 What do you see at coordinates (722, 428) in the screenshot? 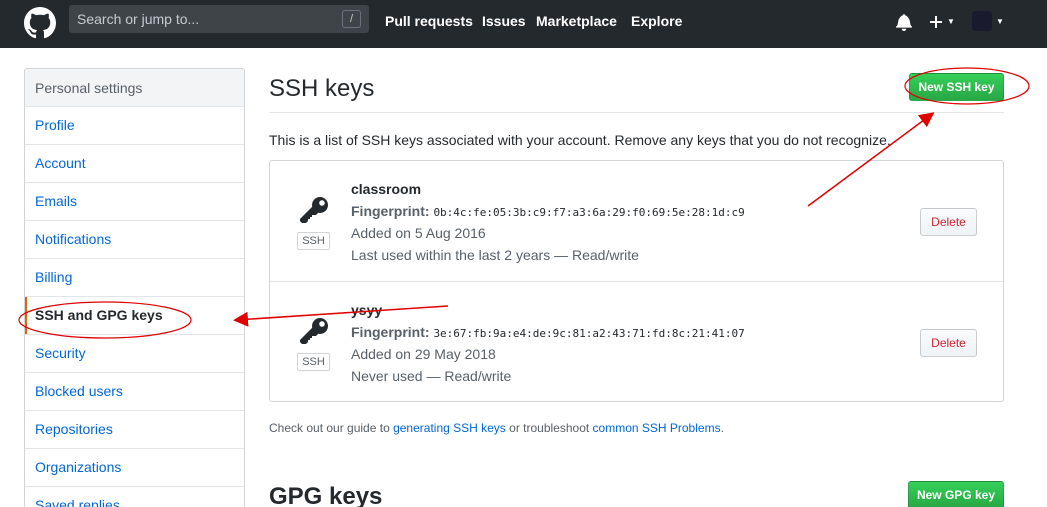
I see `guide-suffix: .` at bounding box center [722, 428].